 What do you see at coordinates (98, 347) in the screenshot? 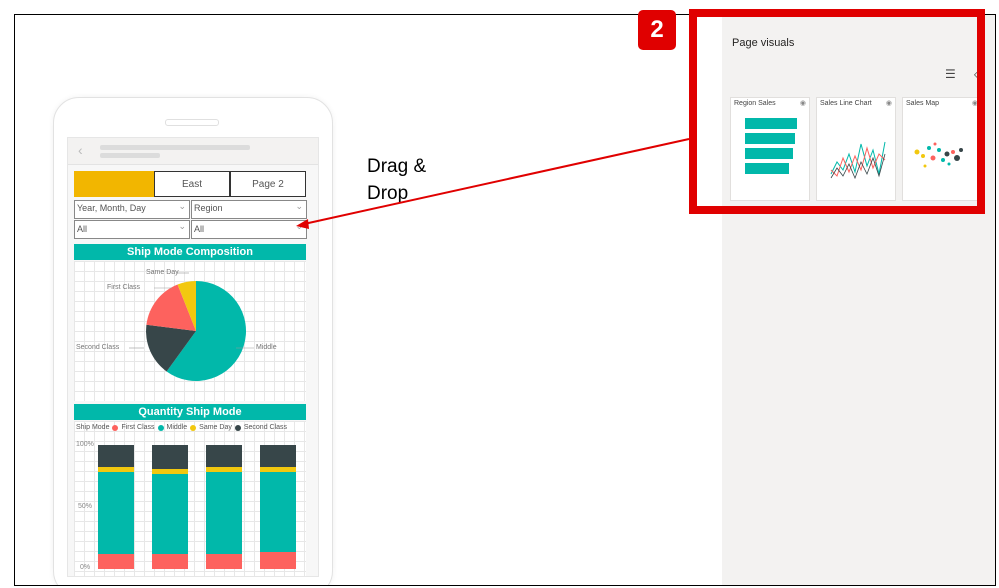
I see `pie-label-second-class: Second Class` at bounding box center [98, 347].